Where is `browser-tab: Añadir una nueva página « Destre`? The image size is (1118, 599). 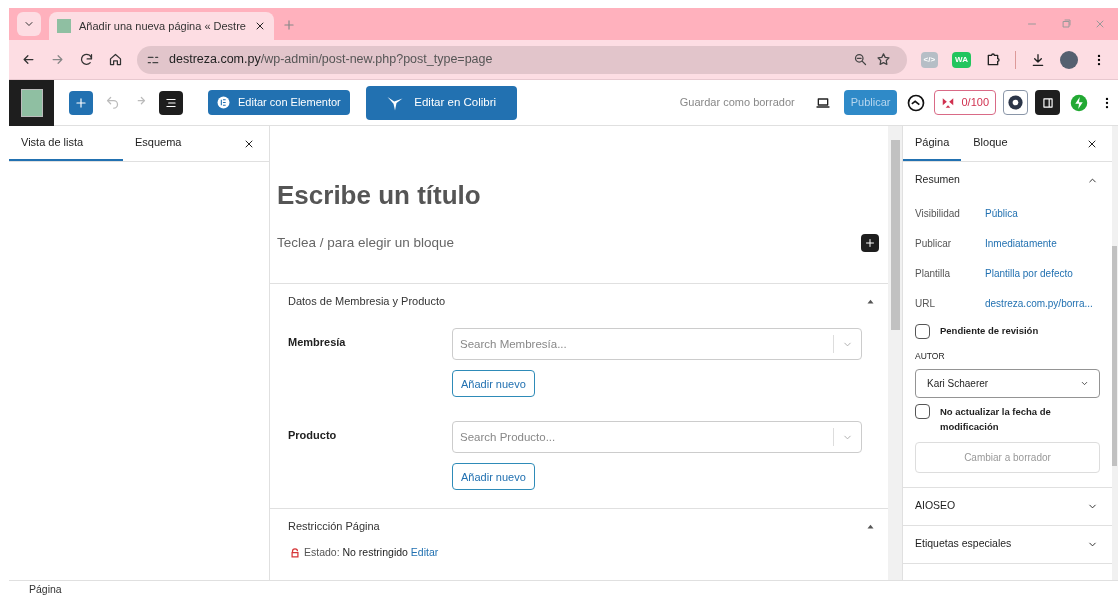 browser-tab: Añadir una nueva página « Destre is located at coordinates (161, 26).